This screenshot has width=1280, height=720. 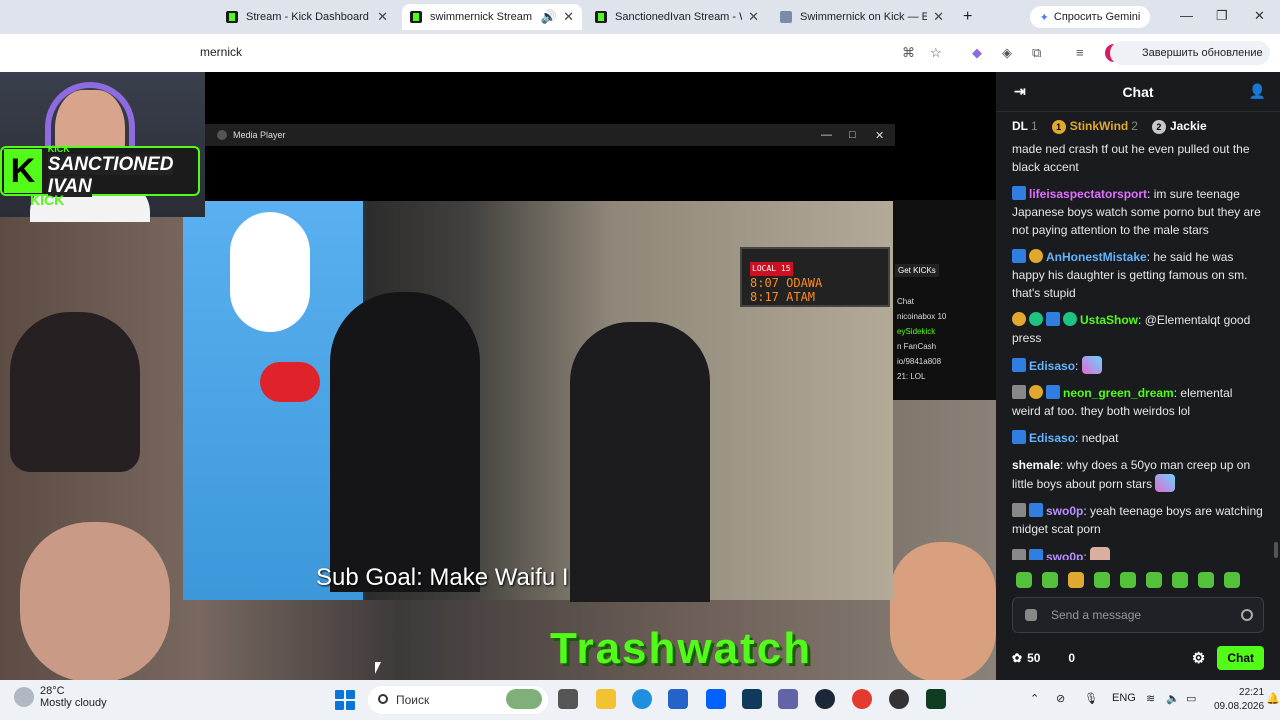 What do you see at coordinates (549, 17) in the screenshot?
I see `speaker-icon: 🔊` at bounding box center [549, 17].